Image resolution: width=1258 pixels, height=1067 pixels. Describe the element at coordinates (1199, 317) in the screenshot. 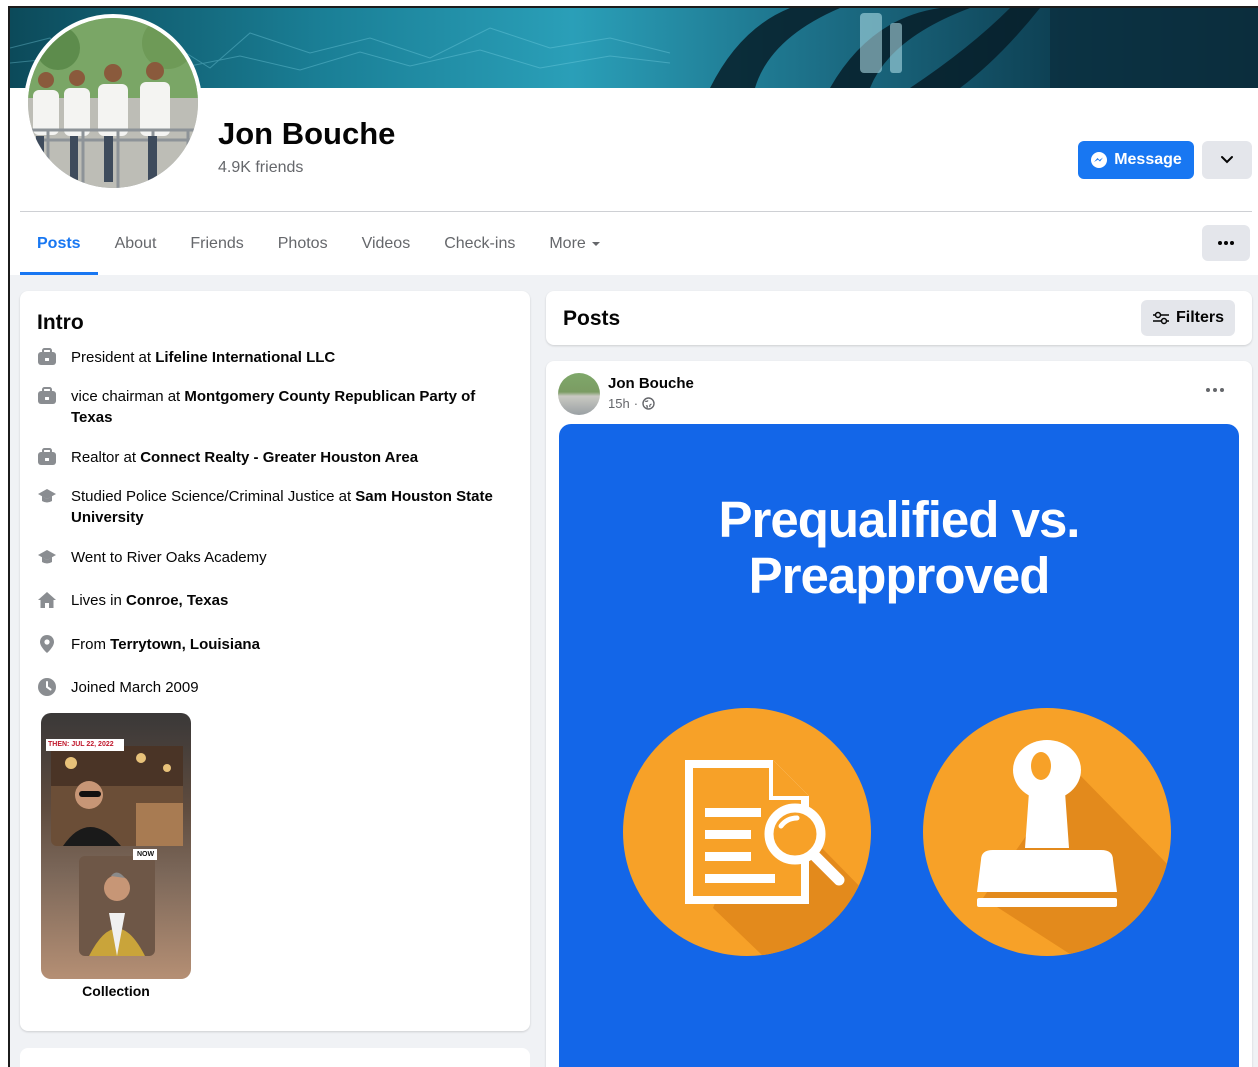

I see `filters-label: Filters` at that location.